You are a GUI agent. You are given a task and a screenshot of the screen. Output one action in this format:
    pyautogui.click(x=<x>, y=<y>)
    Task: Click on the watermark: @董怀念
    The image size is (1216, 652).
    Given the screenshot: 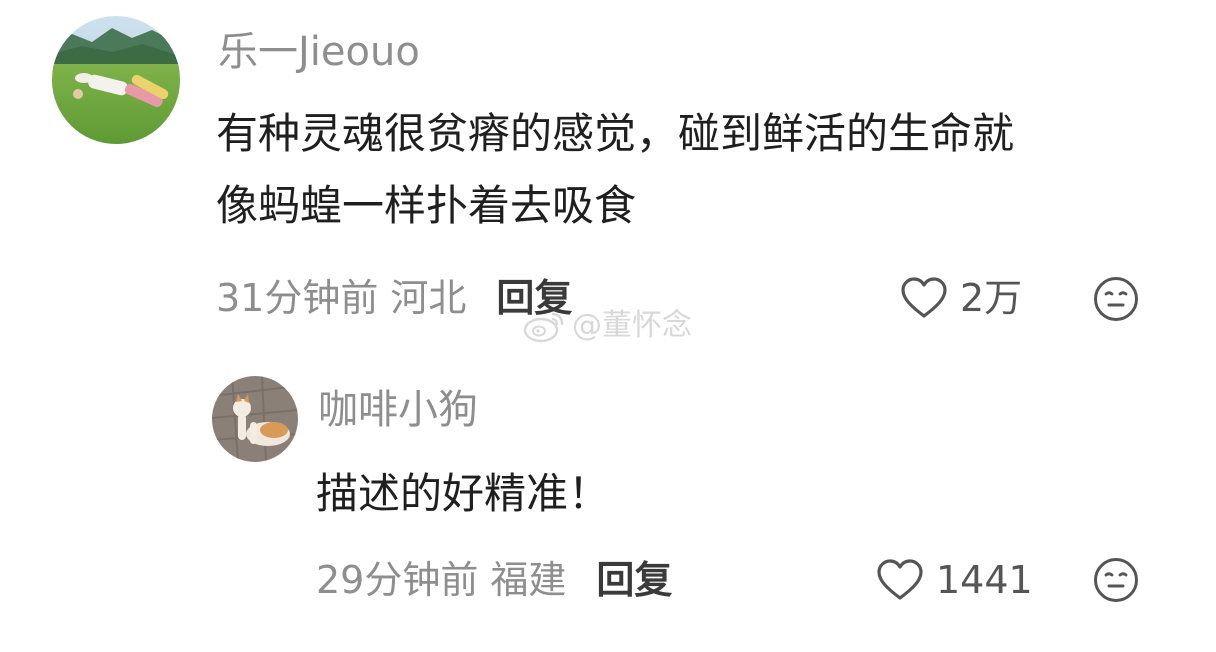 What is the action you would take?
    pyautogui.click(x=607, y=326)
    